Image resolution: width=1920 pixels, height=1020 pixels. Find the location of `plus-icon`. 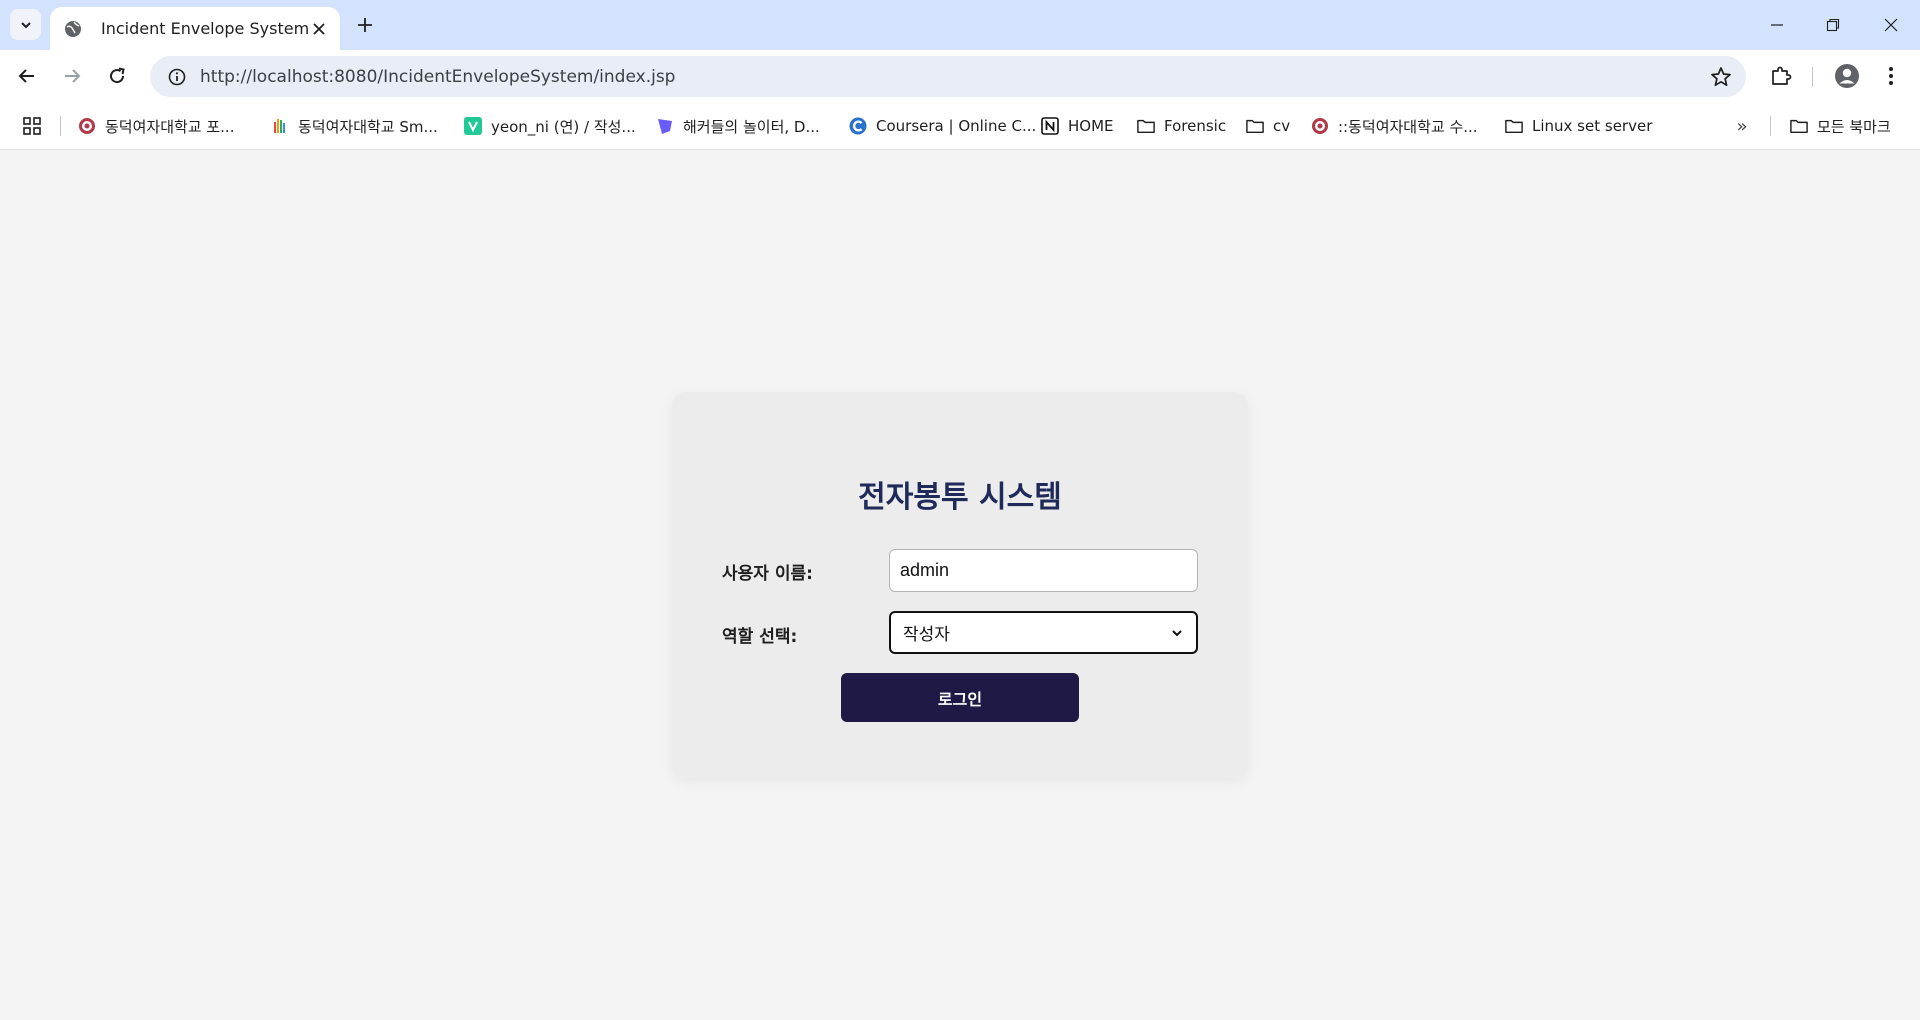

plus-icon is located at coordinates (365, 25).